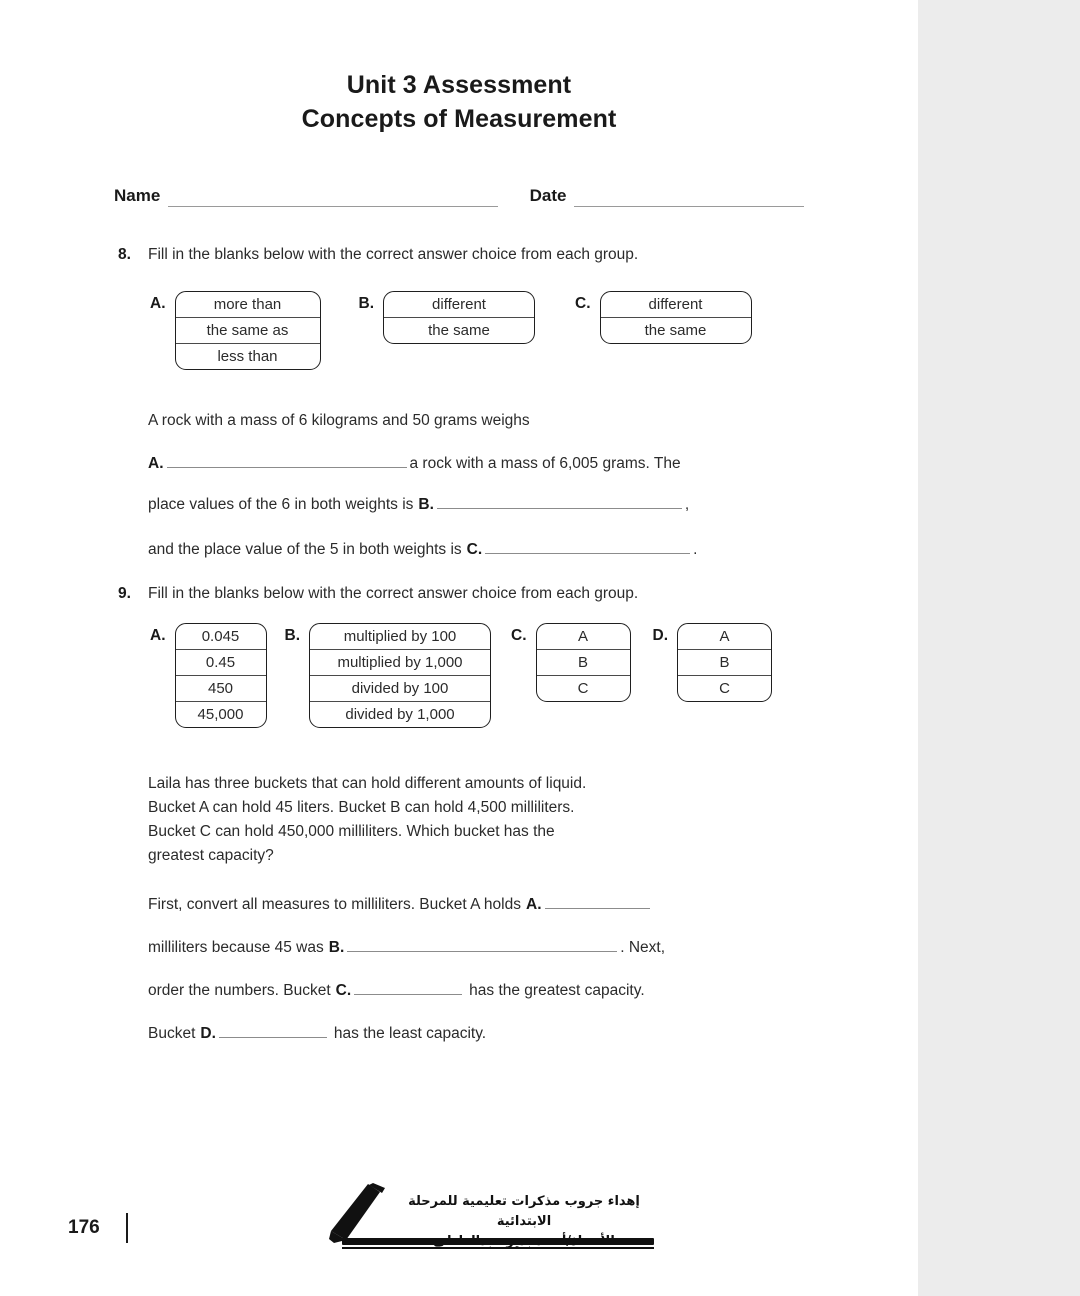 This screenshot has width=1080, height=1296. I want to click on q8-option-a1: more than, so click(247, 305).